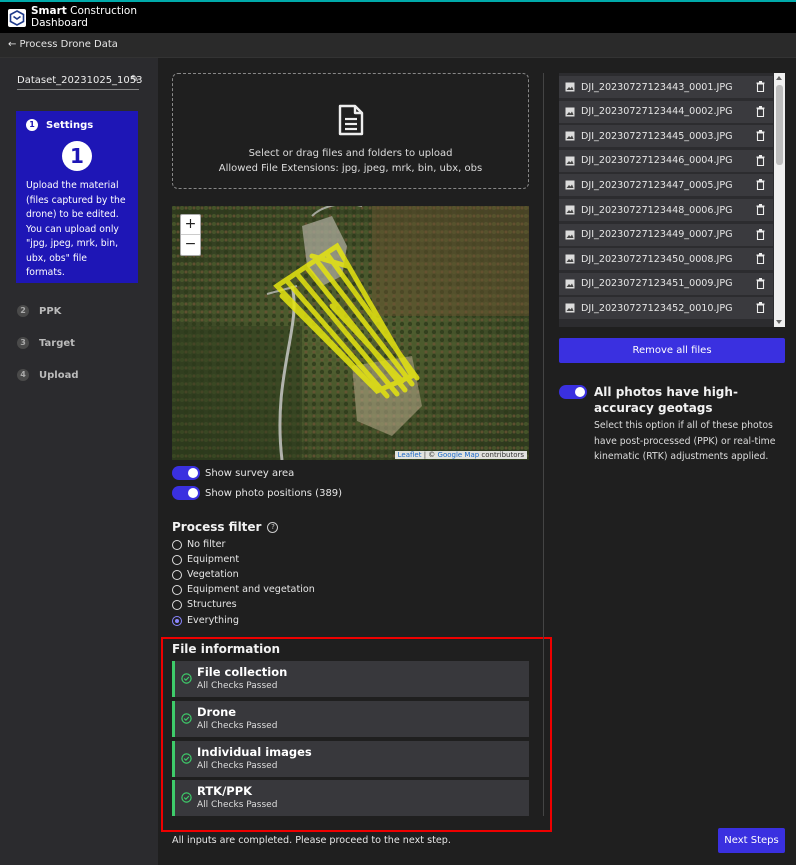 This screenshot has height=865, width=796. What do you see at coordinates (177, 620) in the screenshot?
I see `radio-button-selected` at bounding box center [177, 620].